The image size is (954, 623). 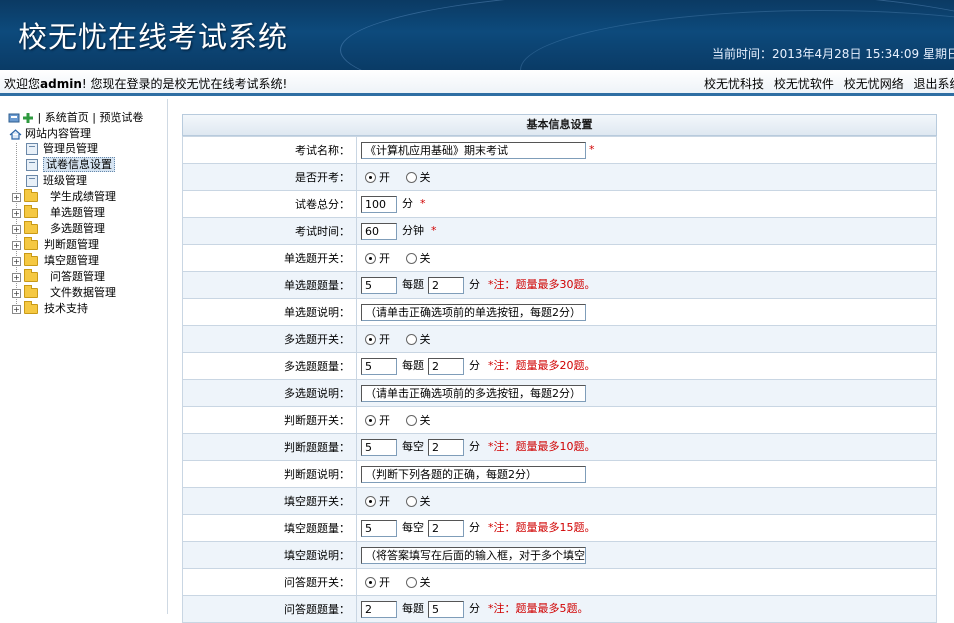 What do you see at coordinates (473, 312) in the screenshot?
I see `single-desc-input: （请单击正确选项前的单选按钮，每题2分）` at bounding box center [473, 312].